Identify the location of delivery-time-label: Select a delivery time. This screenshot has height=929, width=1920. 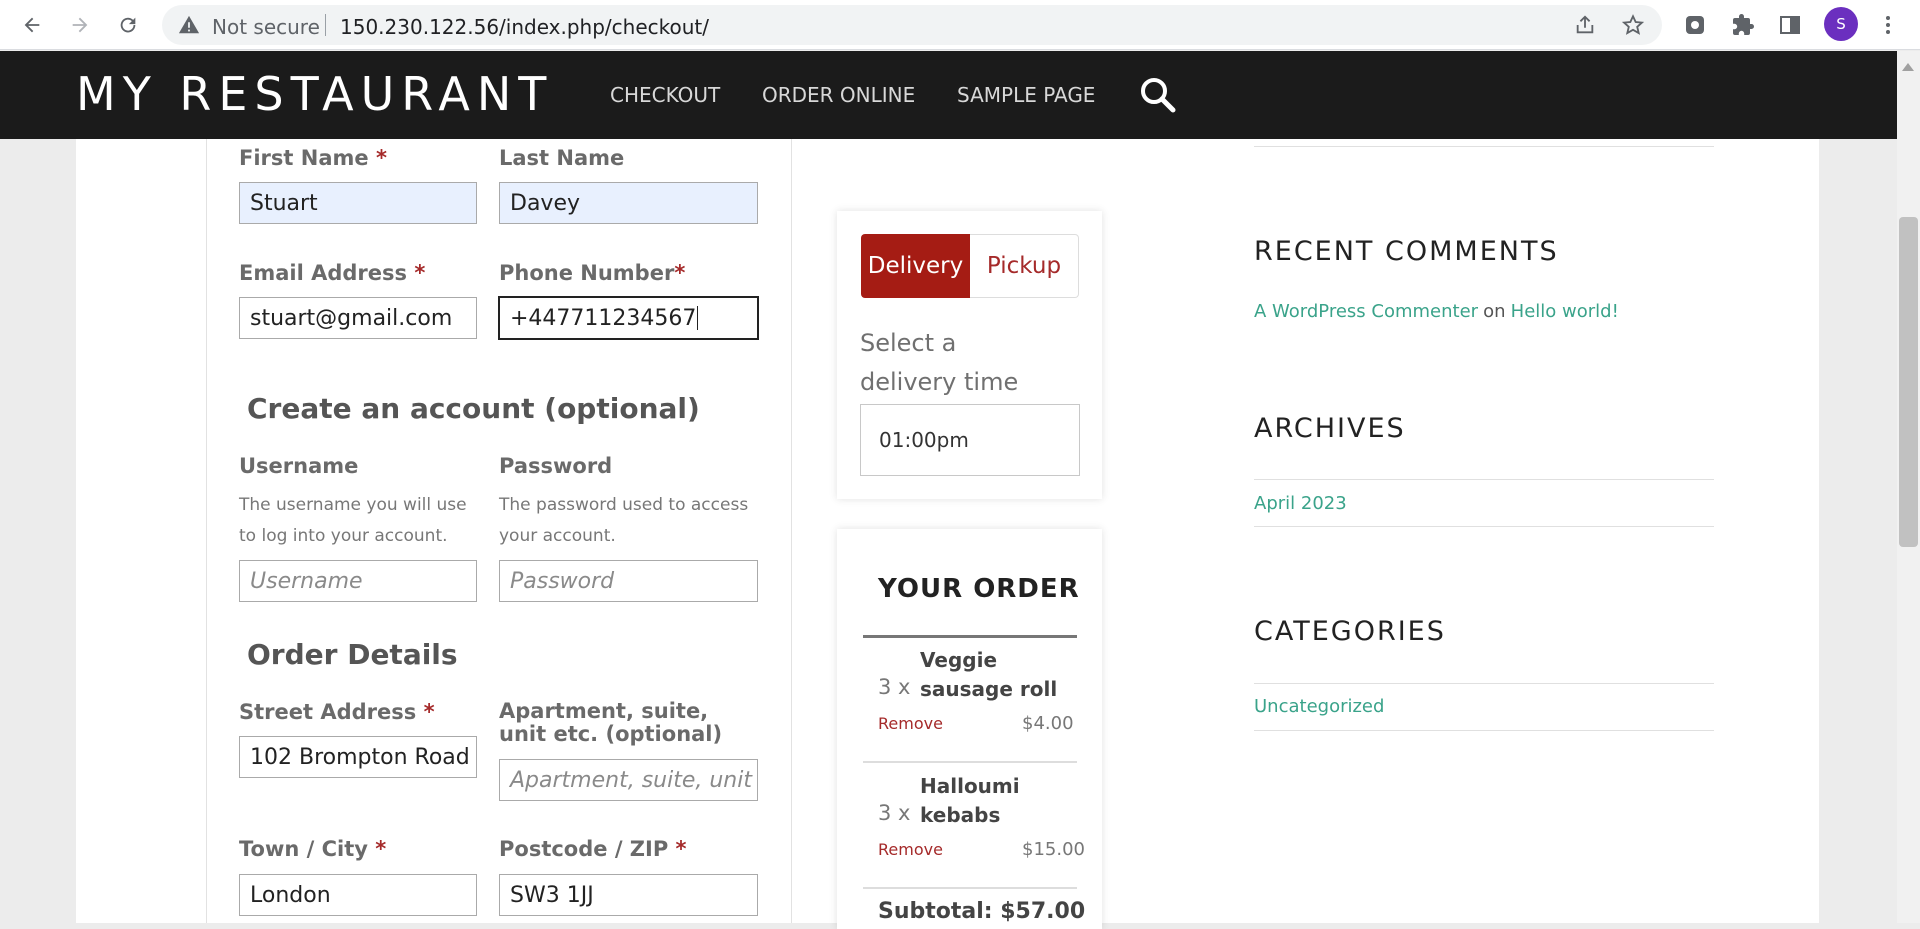
(939, 362).